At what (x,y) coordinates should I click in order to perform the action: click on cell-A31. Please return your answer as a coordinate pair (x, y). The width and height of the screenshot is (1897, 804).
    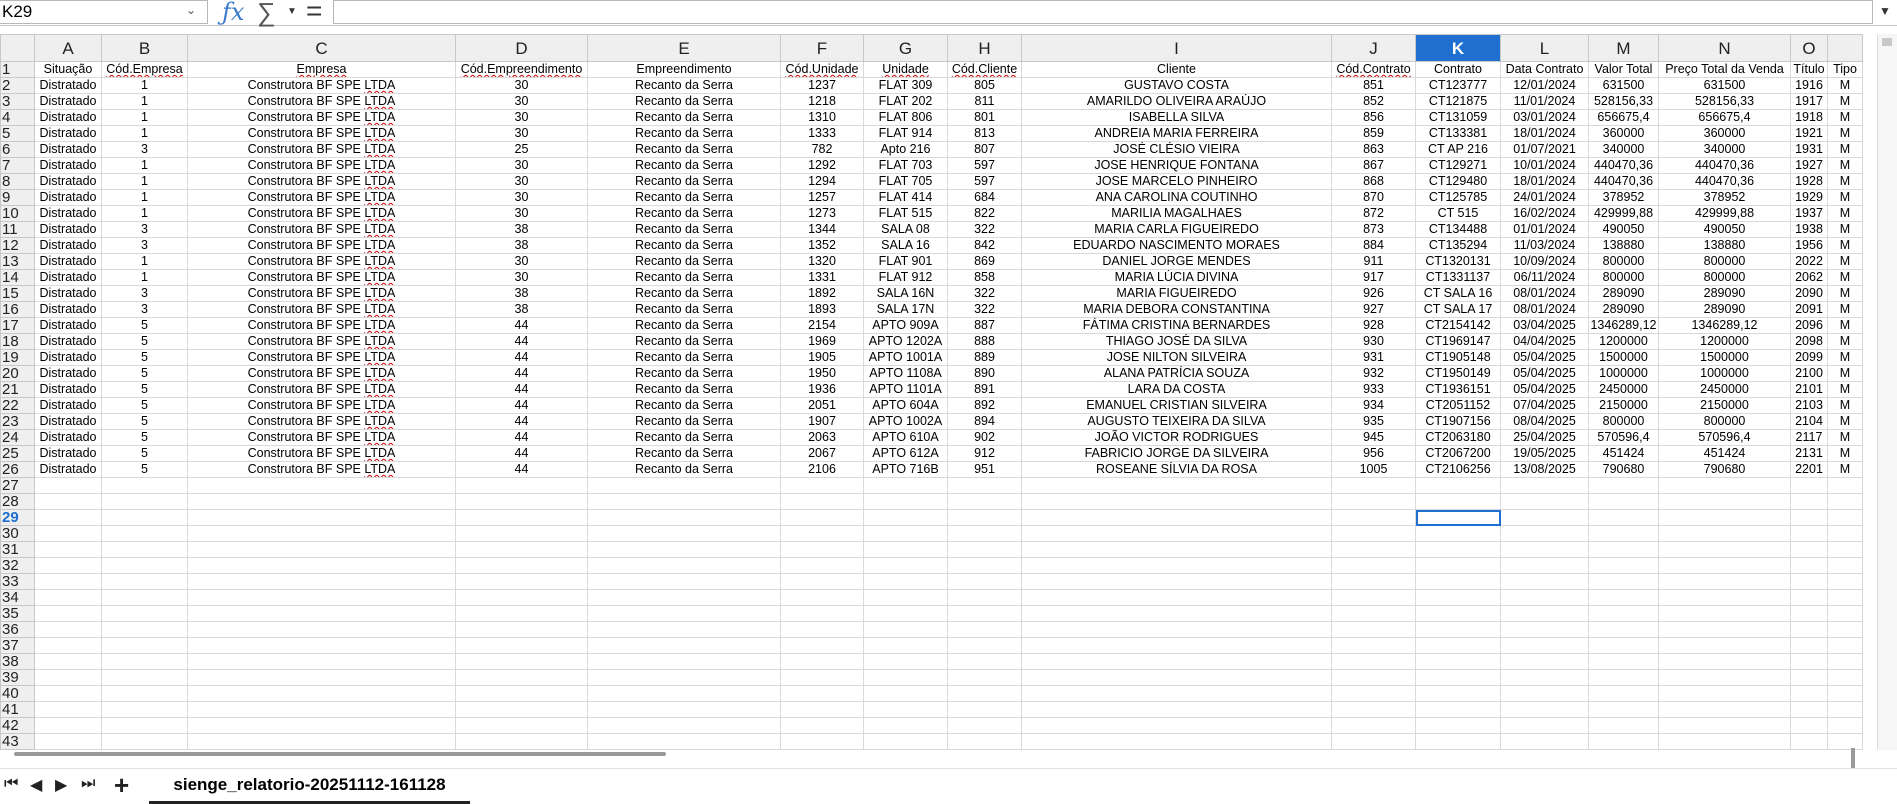
    Looking at the image, I should click on (68, 549).